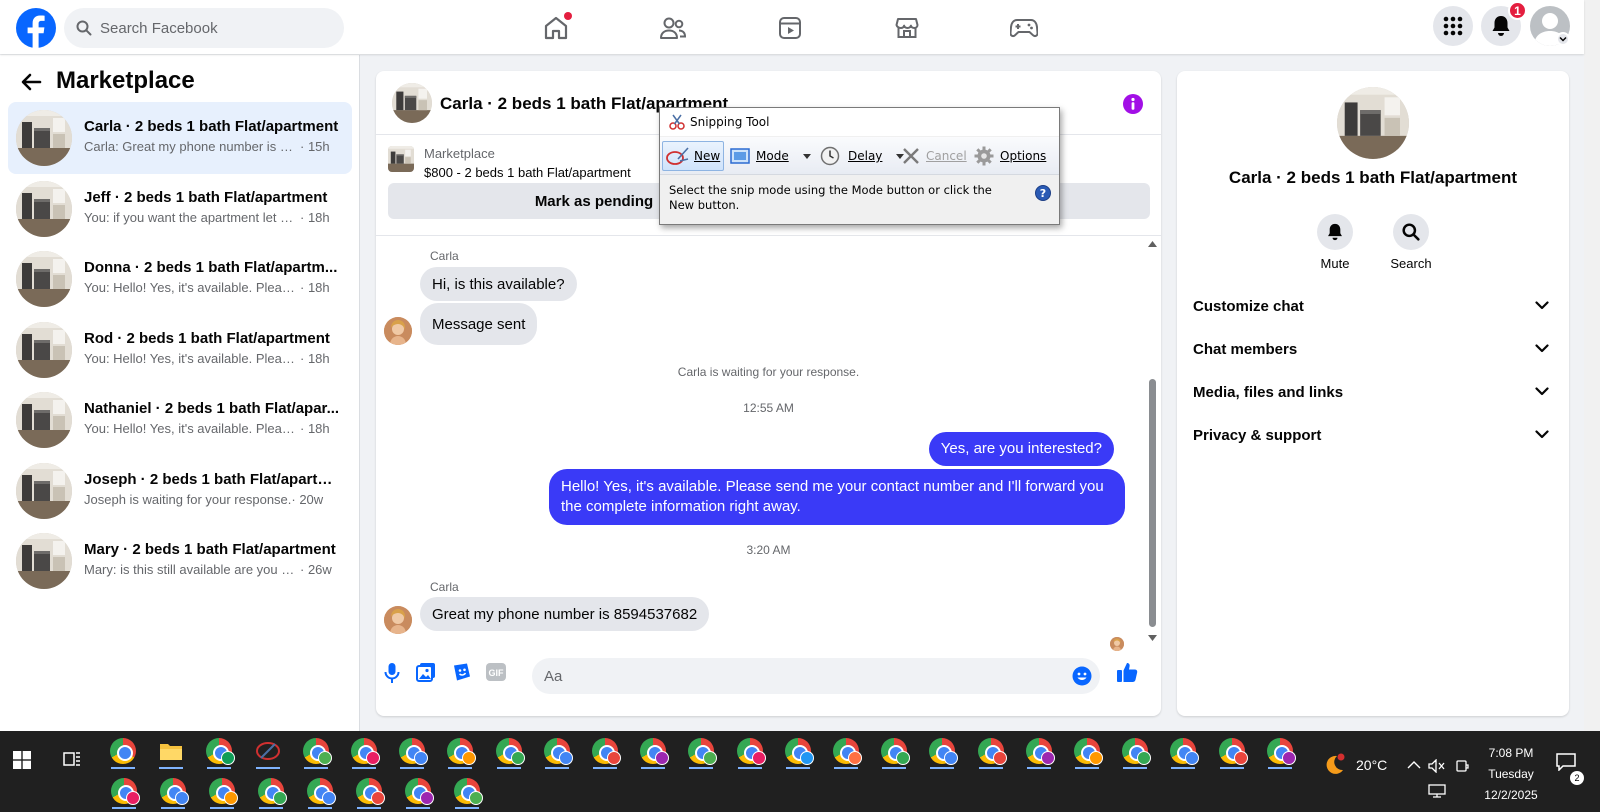  Describe the element at coordinates (1373, 123) in the screenshot. I see `listing-avatar-large` at that location.